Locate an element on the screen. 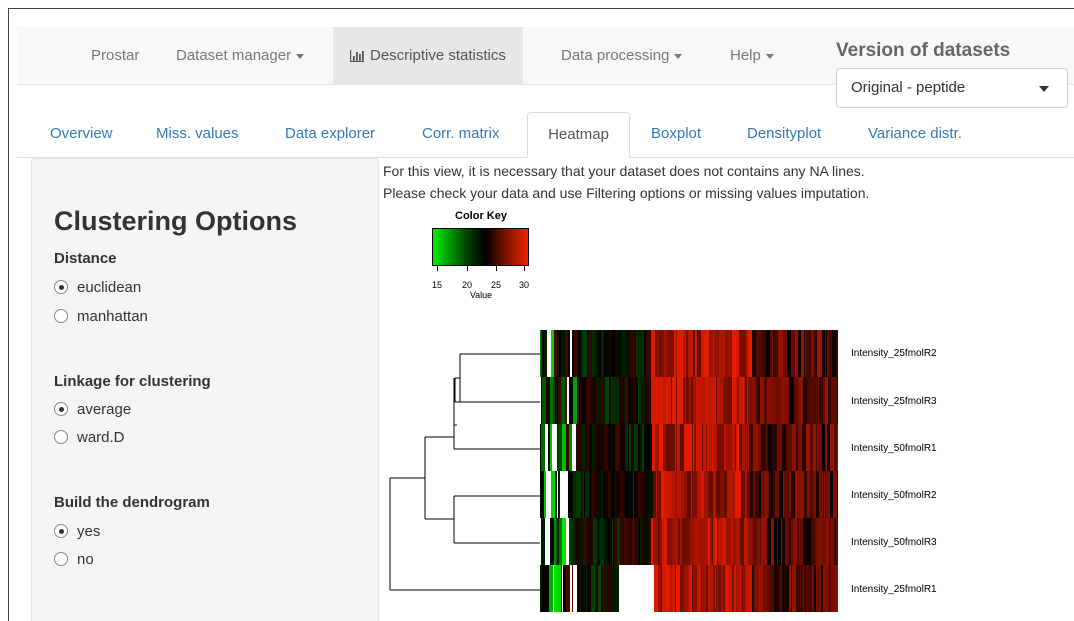 The width and height of the screenshot is (1074, 621). radio-label: yes is located at coordinates (89, 531).